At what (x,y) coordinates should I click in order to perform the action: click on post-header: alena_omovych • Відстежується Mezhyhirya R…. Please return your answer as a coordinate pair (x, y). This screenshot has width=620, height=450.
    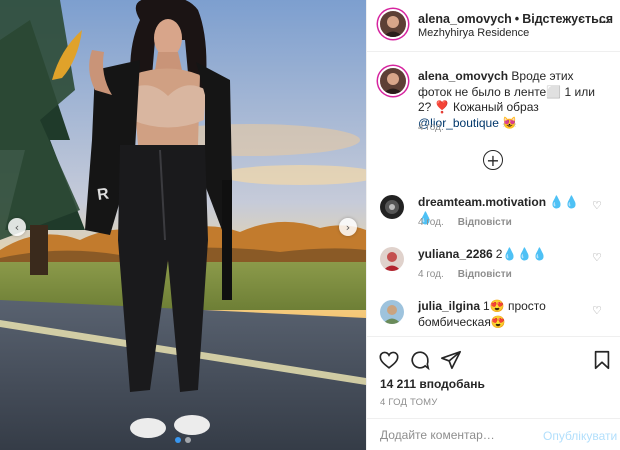
    Looking at the image, I should click on (493, 26).